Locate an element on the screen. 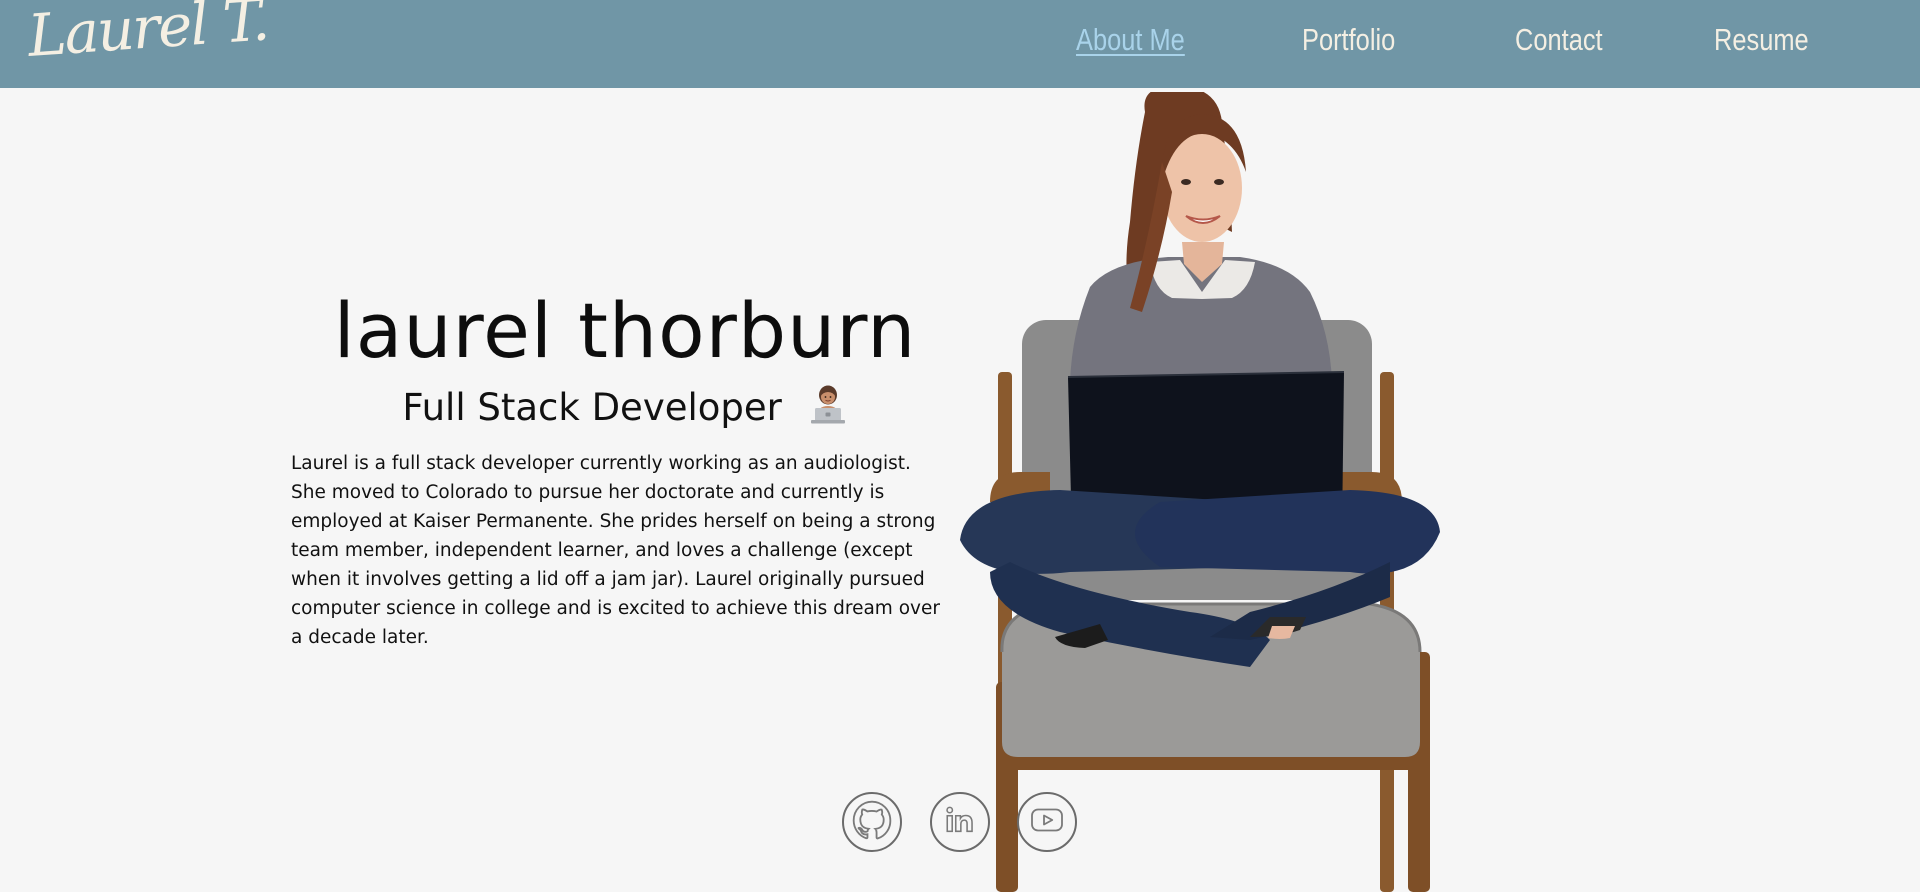 This screenshot has height=892, width=1920. site-logo: Laurel T. is located at coordinates (148, 35).